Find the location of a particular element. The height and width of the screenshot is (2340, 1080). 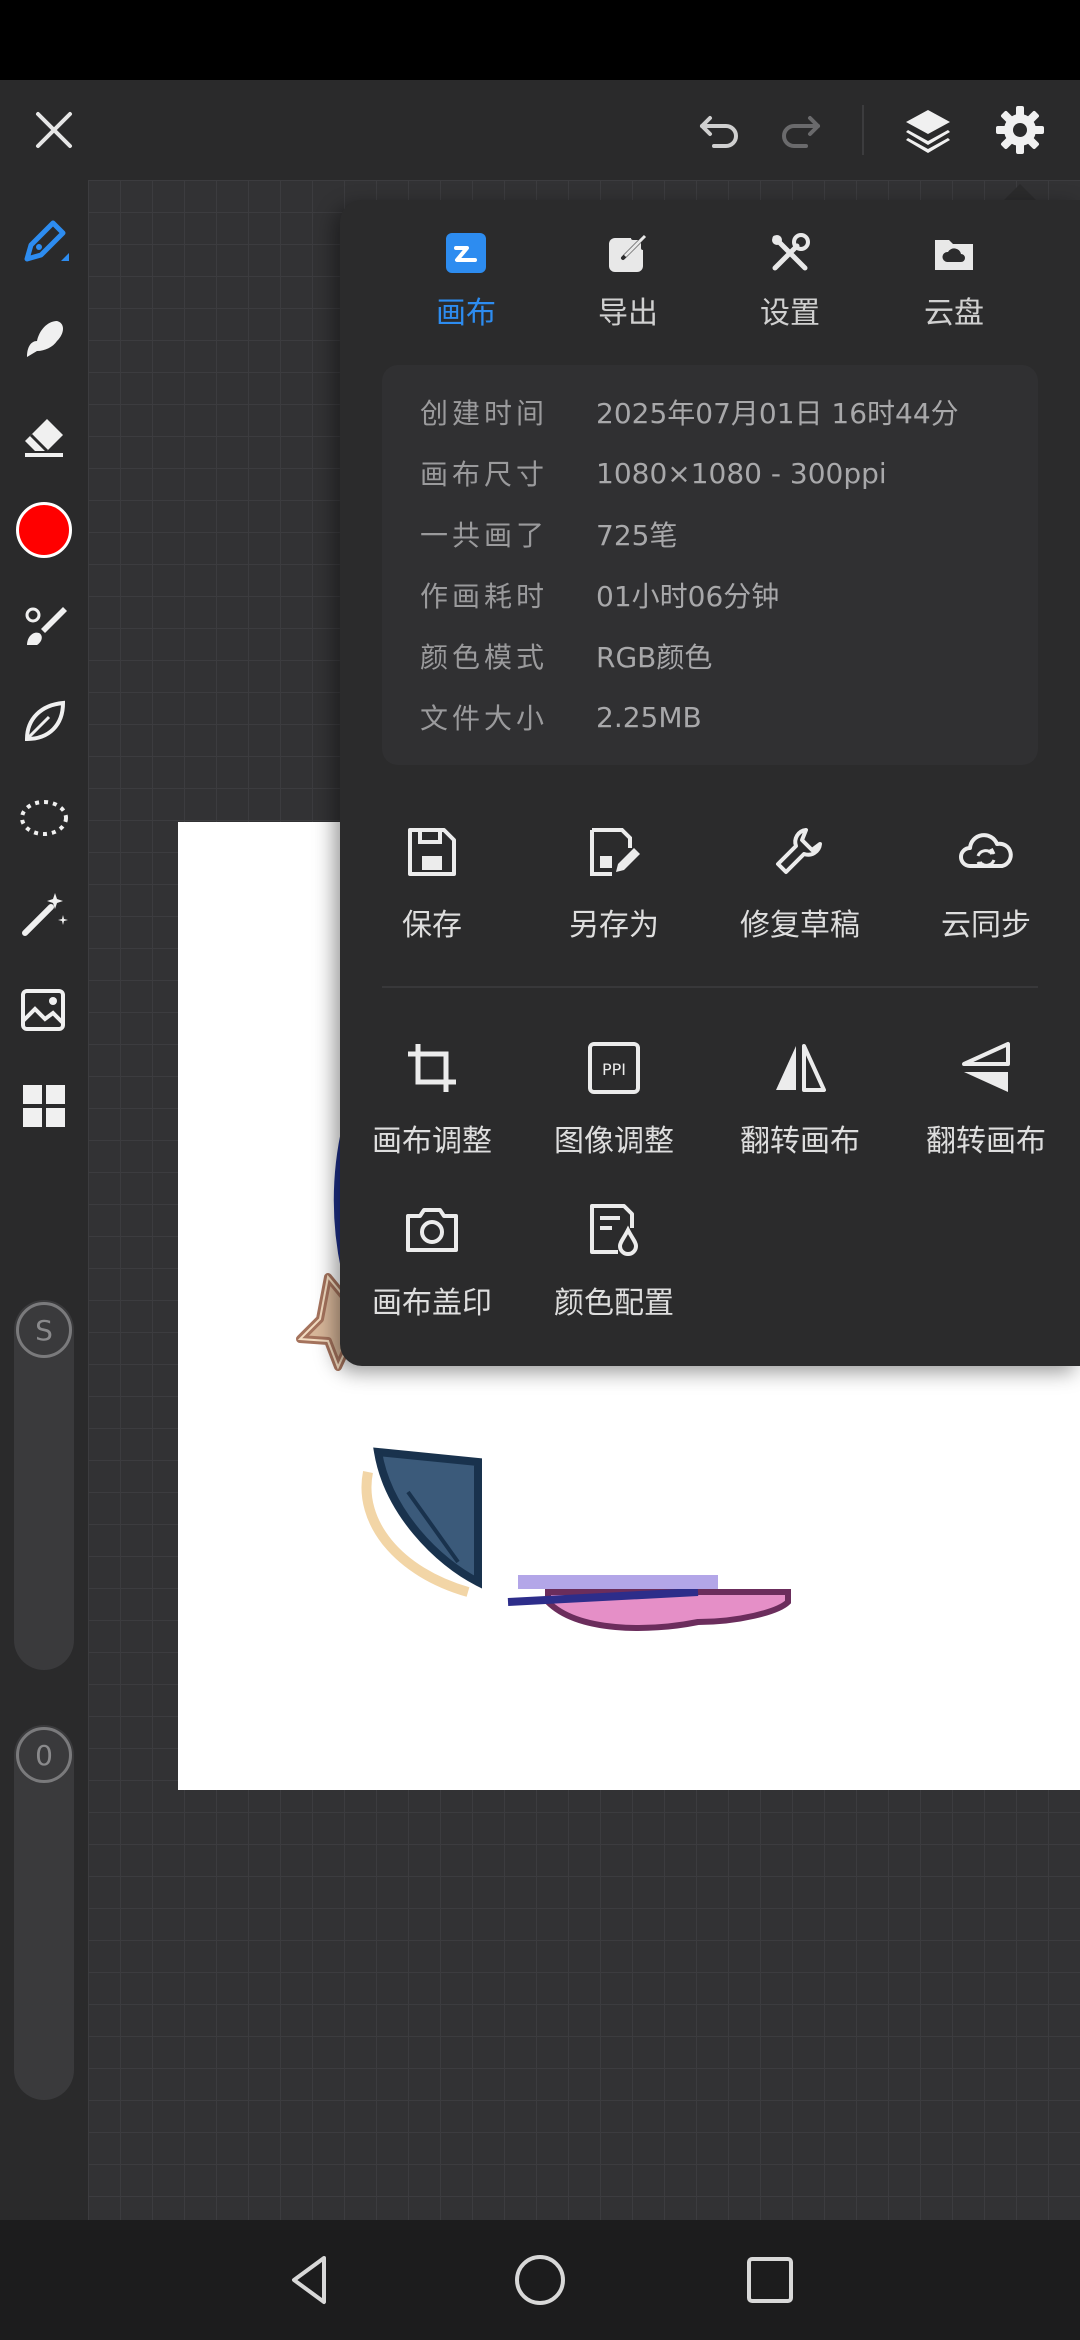

tab-export-label: 导出 is located at coordinates (628, 313).